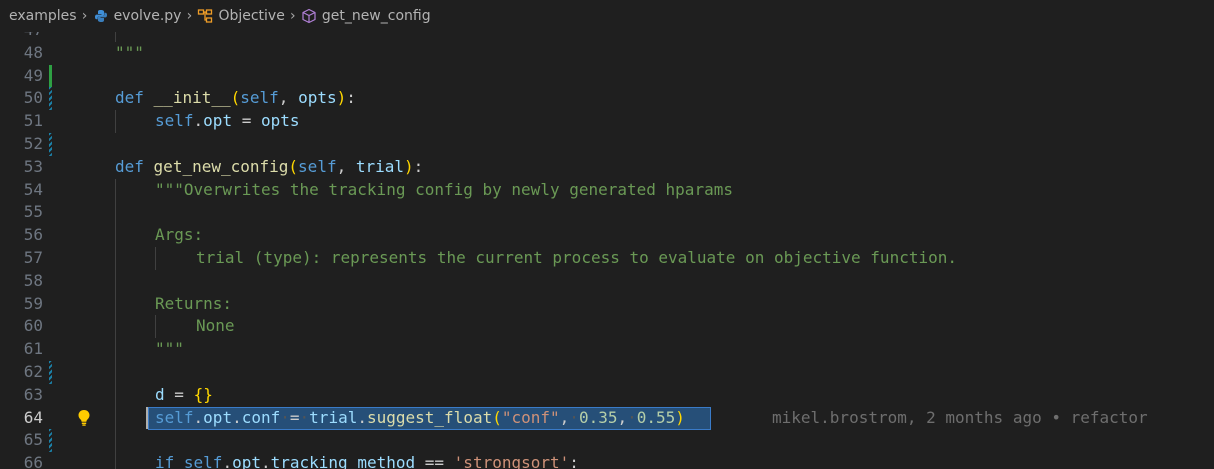 The width and height of the screenshot is (1214, 469). I want to click on line-number: 64, so click(33, 417).